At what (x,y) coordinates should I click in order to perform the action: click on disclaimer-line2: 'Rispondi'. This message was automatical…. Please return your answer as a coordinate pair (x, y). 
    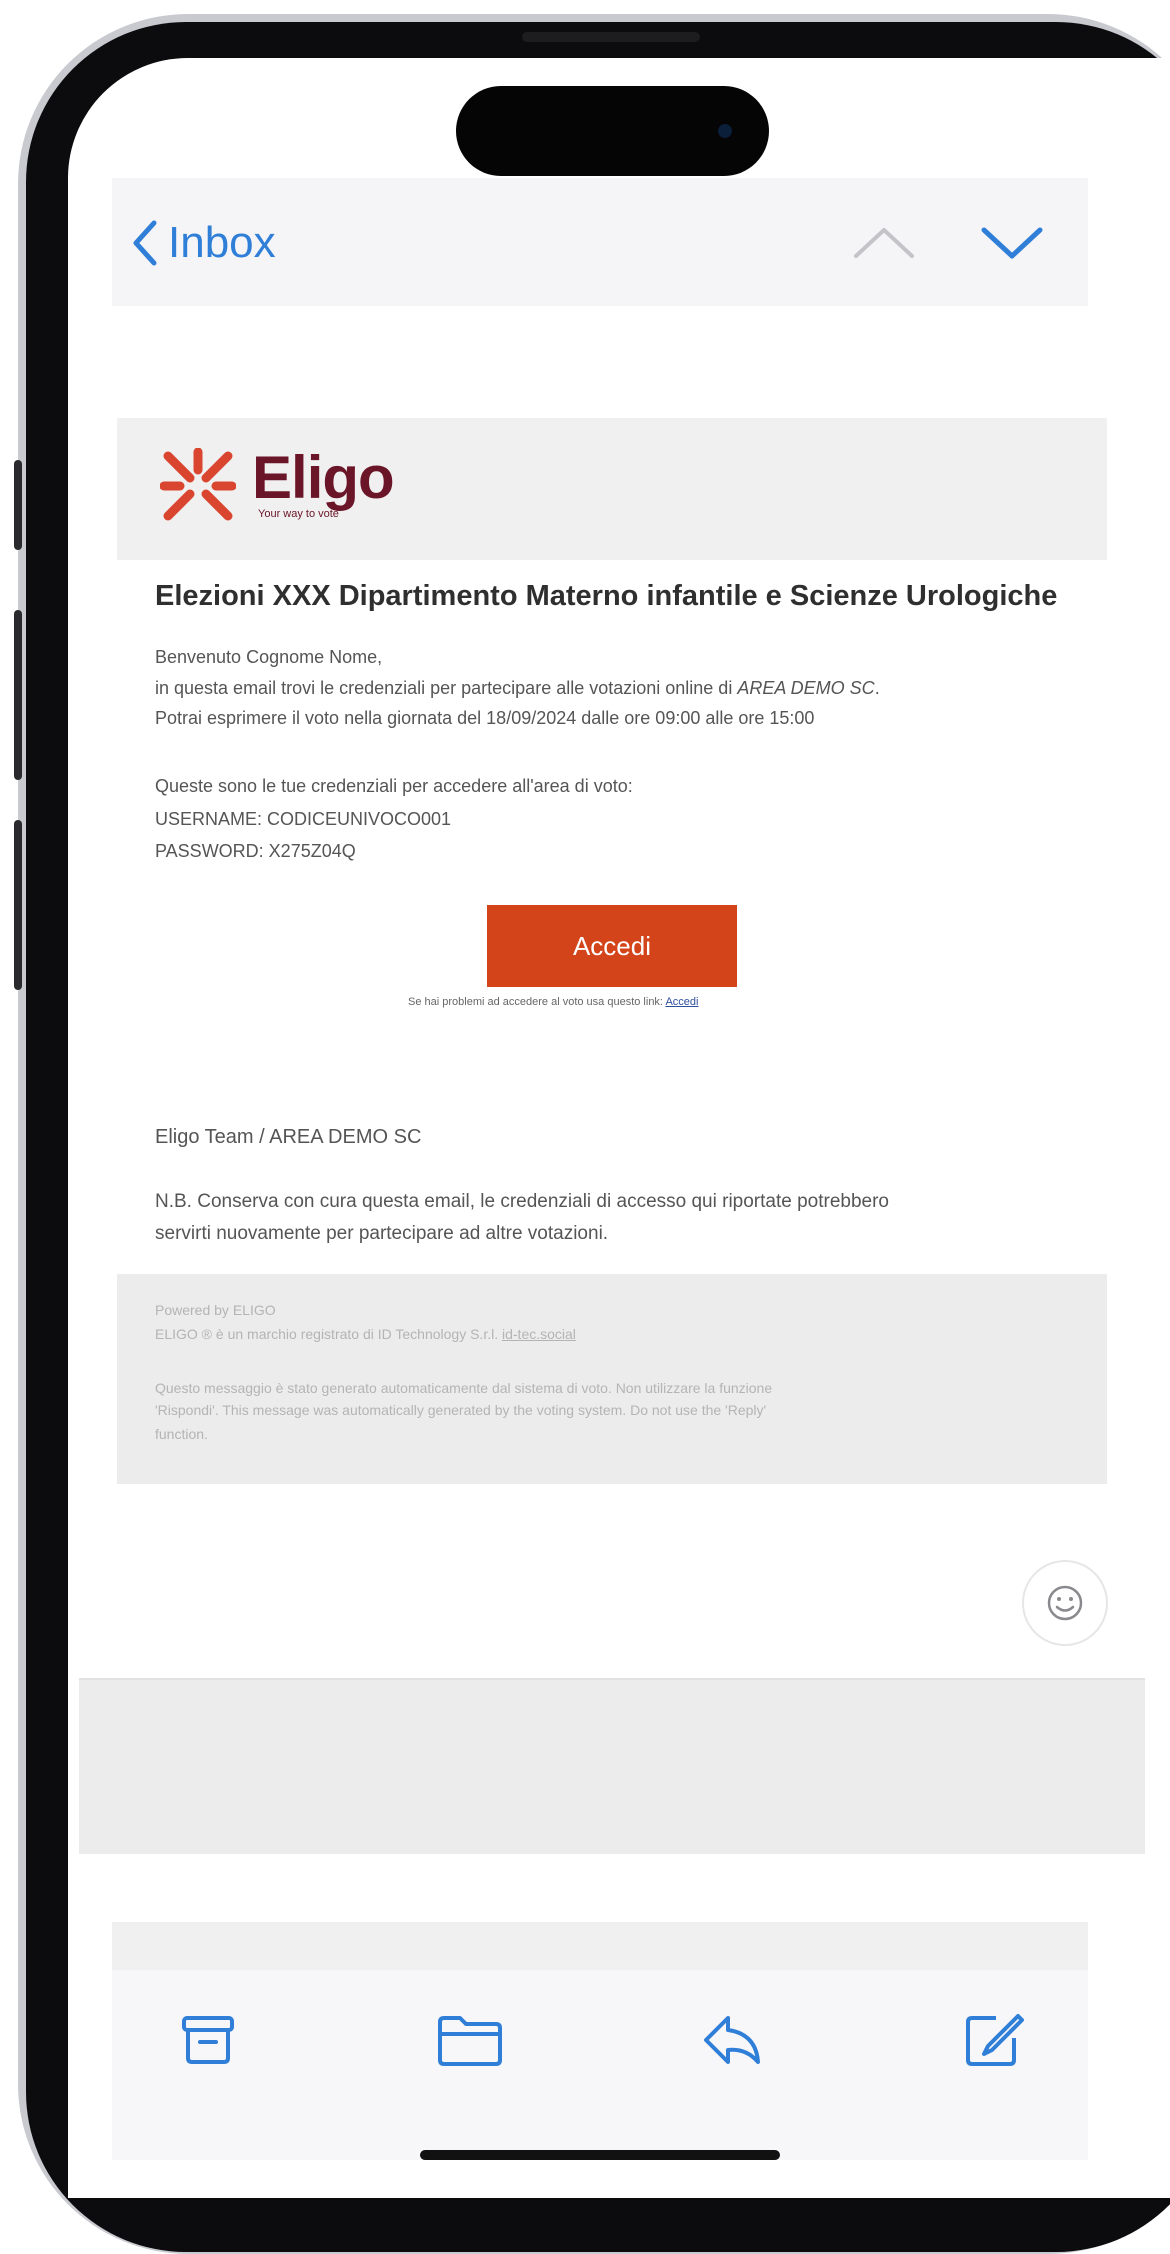
    Looking at the image, I should click on (461, 1410).